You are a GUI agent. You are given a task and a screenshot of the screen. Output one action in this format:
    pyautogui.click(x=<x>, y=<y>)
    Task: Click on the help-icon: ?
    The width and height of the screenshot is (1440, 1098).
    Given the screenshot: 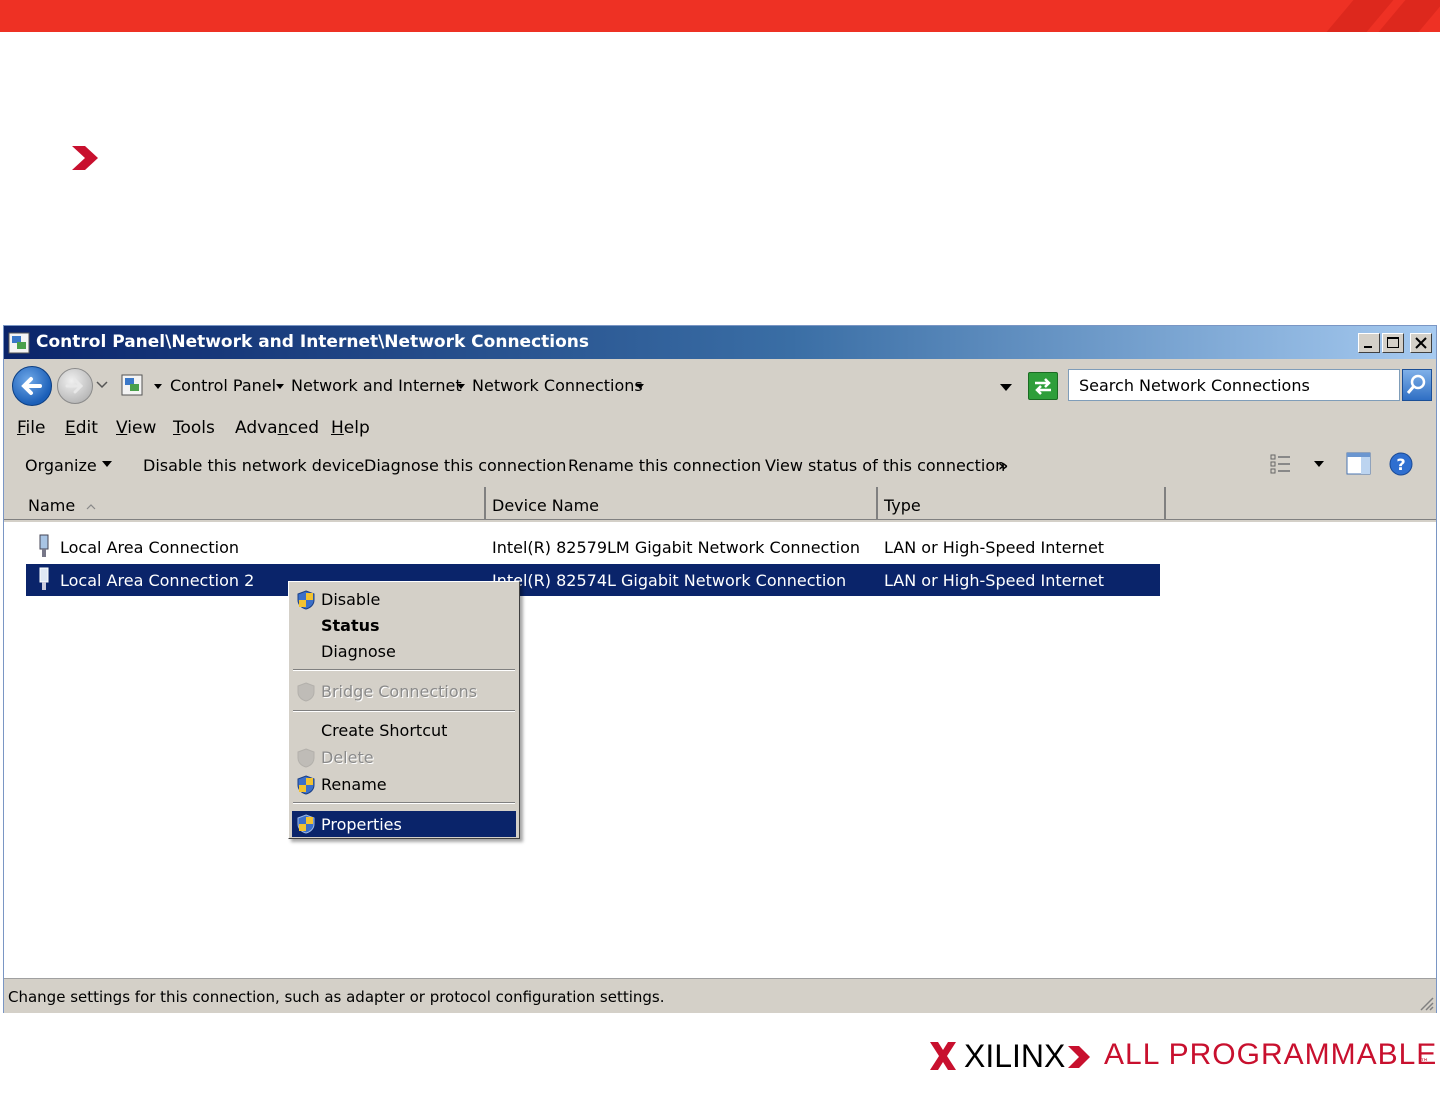 What is the action you would take?
    pyautogui.click(x=1401, y=464)
    